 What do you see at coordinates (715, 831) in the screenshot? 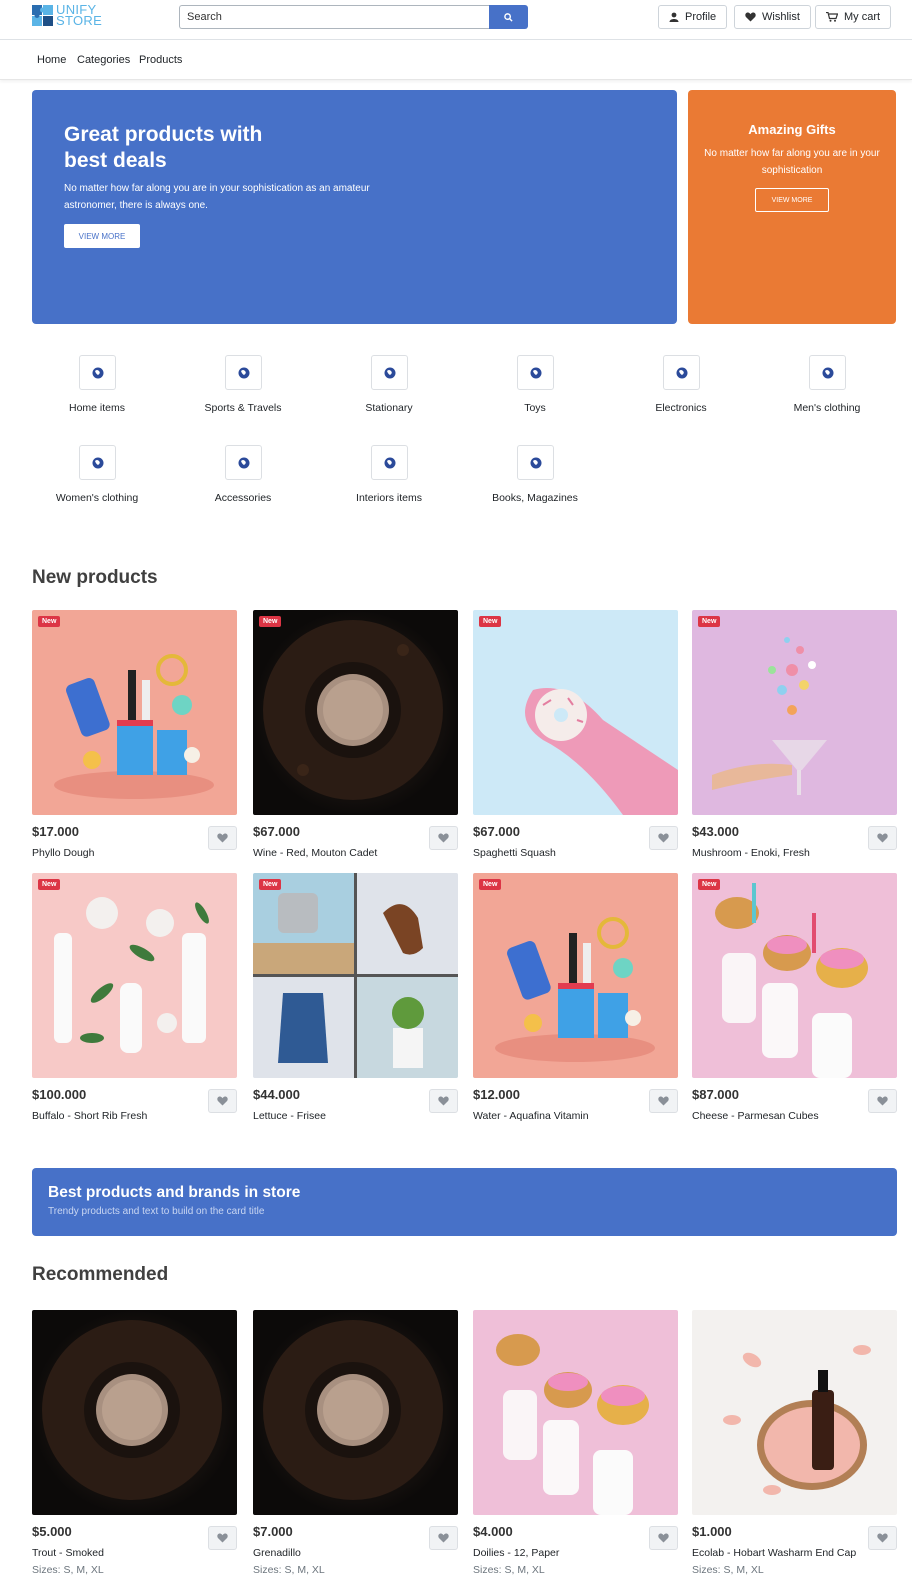
I see `product-price: $43.000` at bounding box center [715, 831].